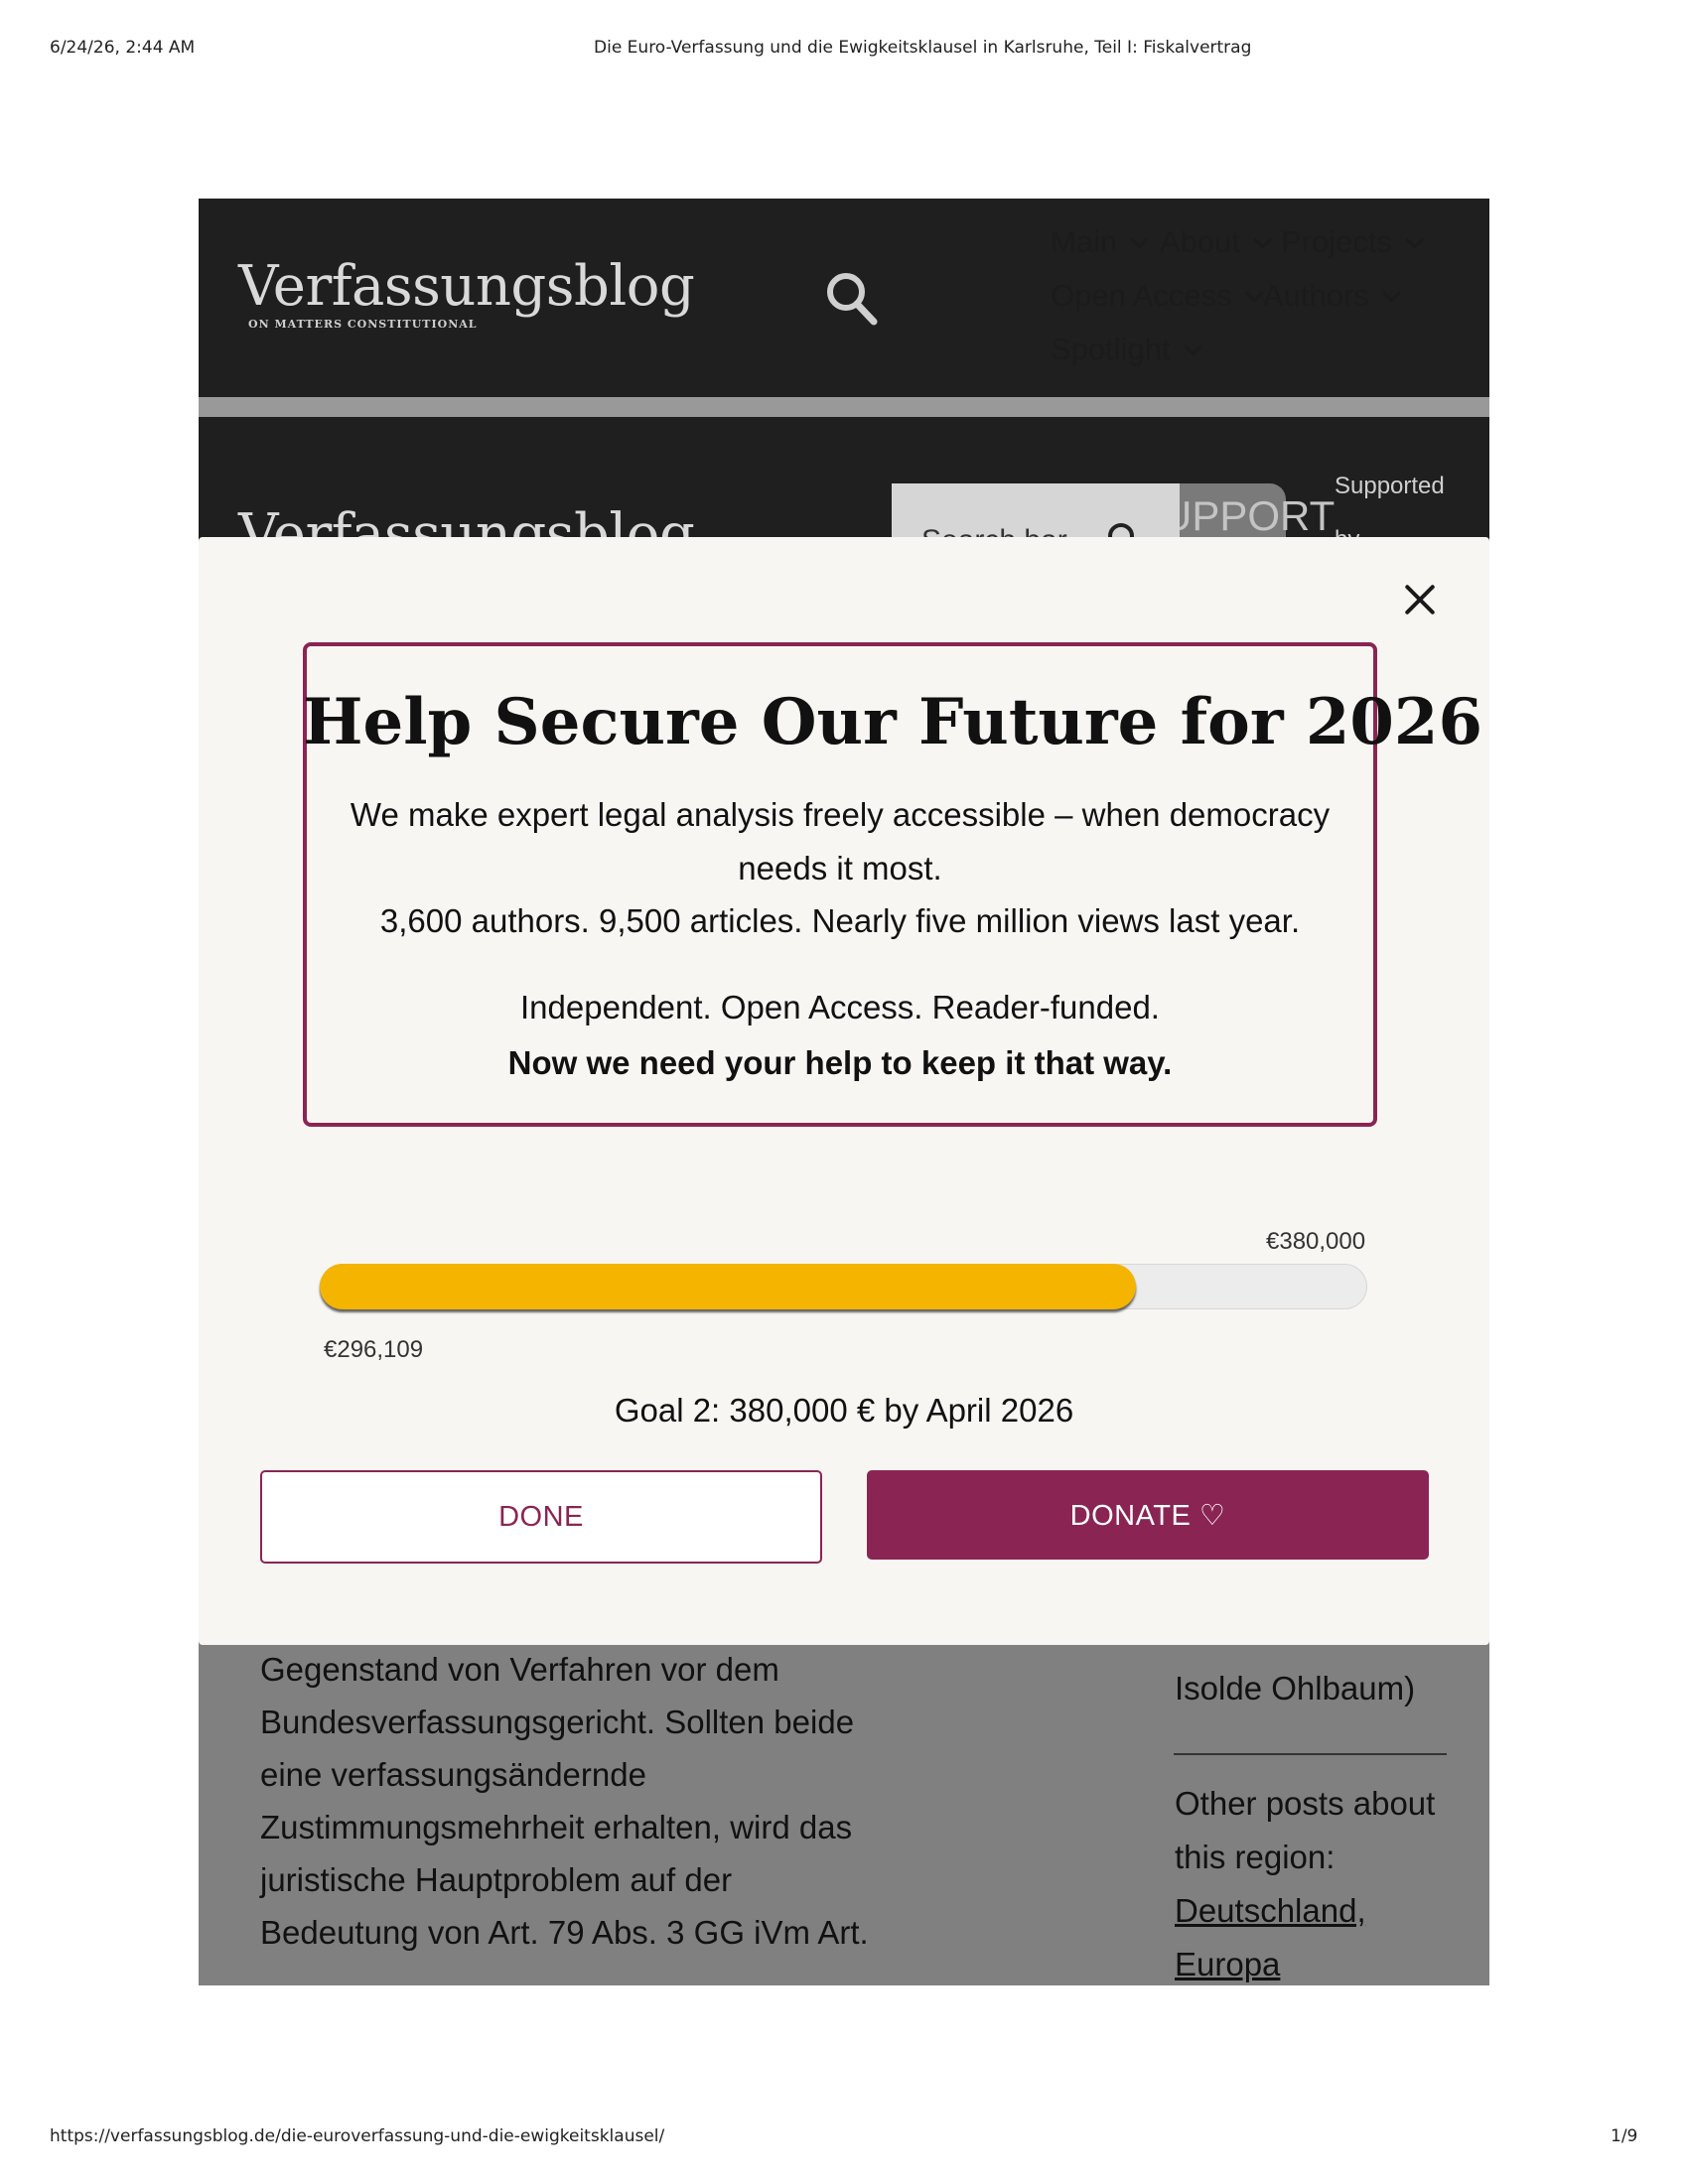 The height and width of the screenshot is (2184, 1688). What do you see at coordinates (466, 286) in the screenshot?
I see `site-logo: Verfassungsblog` at bounding box center [466, 286].